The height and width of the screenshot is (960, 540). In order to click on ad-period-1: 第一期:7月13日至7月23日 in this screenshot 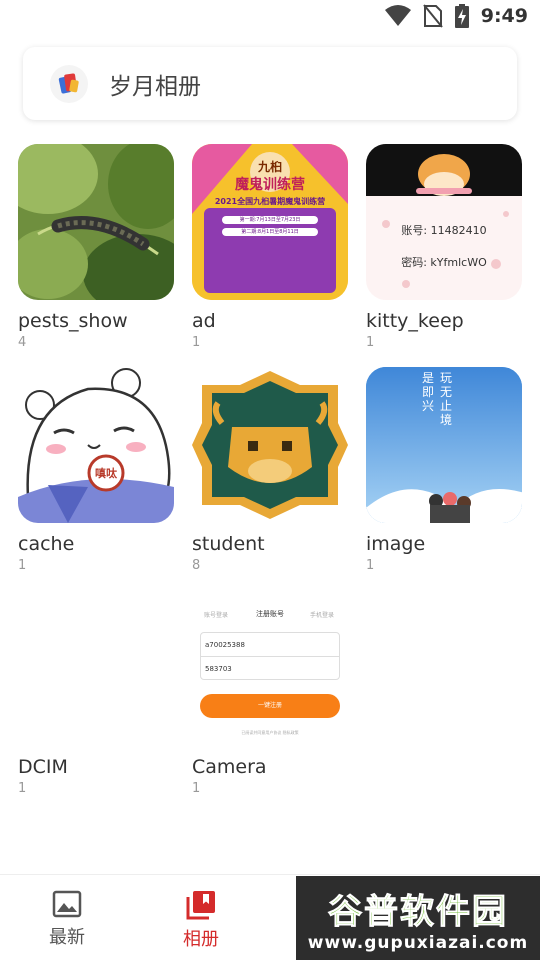, I will do `click(270, 220)`.